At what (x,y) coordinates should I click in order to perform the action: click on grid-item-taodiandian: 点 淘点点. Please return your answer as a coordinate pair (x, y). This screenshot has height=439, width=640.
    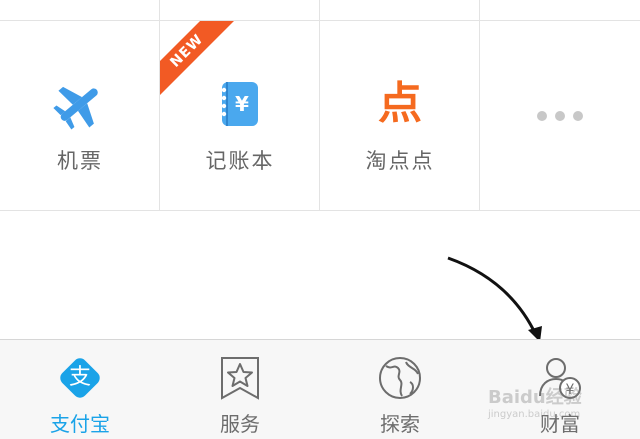
    Looking at the image, I should click on (400, 115).